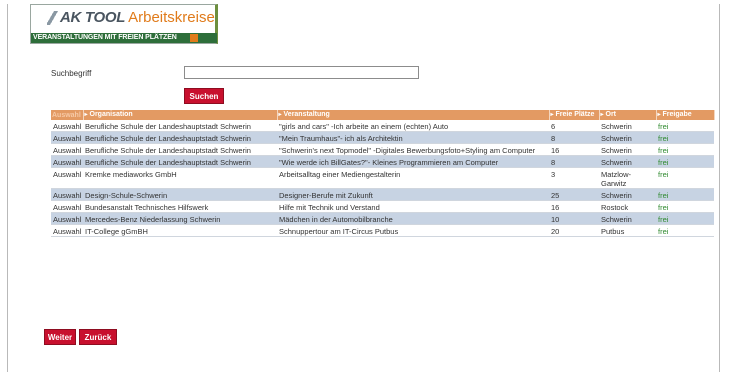 Image resolution: width=729 pixels, height=376 pixels. I want to click on free-seats-cell: 6, so click(574, 126).